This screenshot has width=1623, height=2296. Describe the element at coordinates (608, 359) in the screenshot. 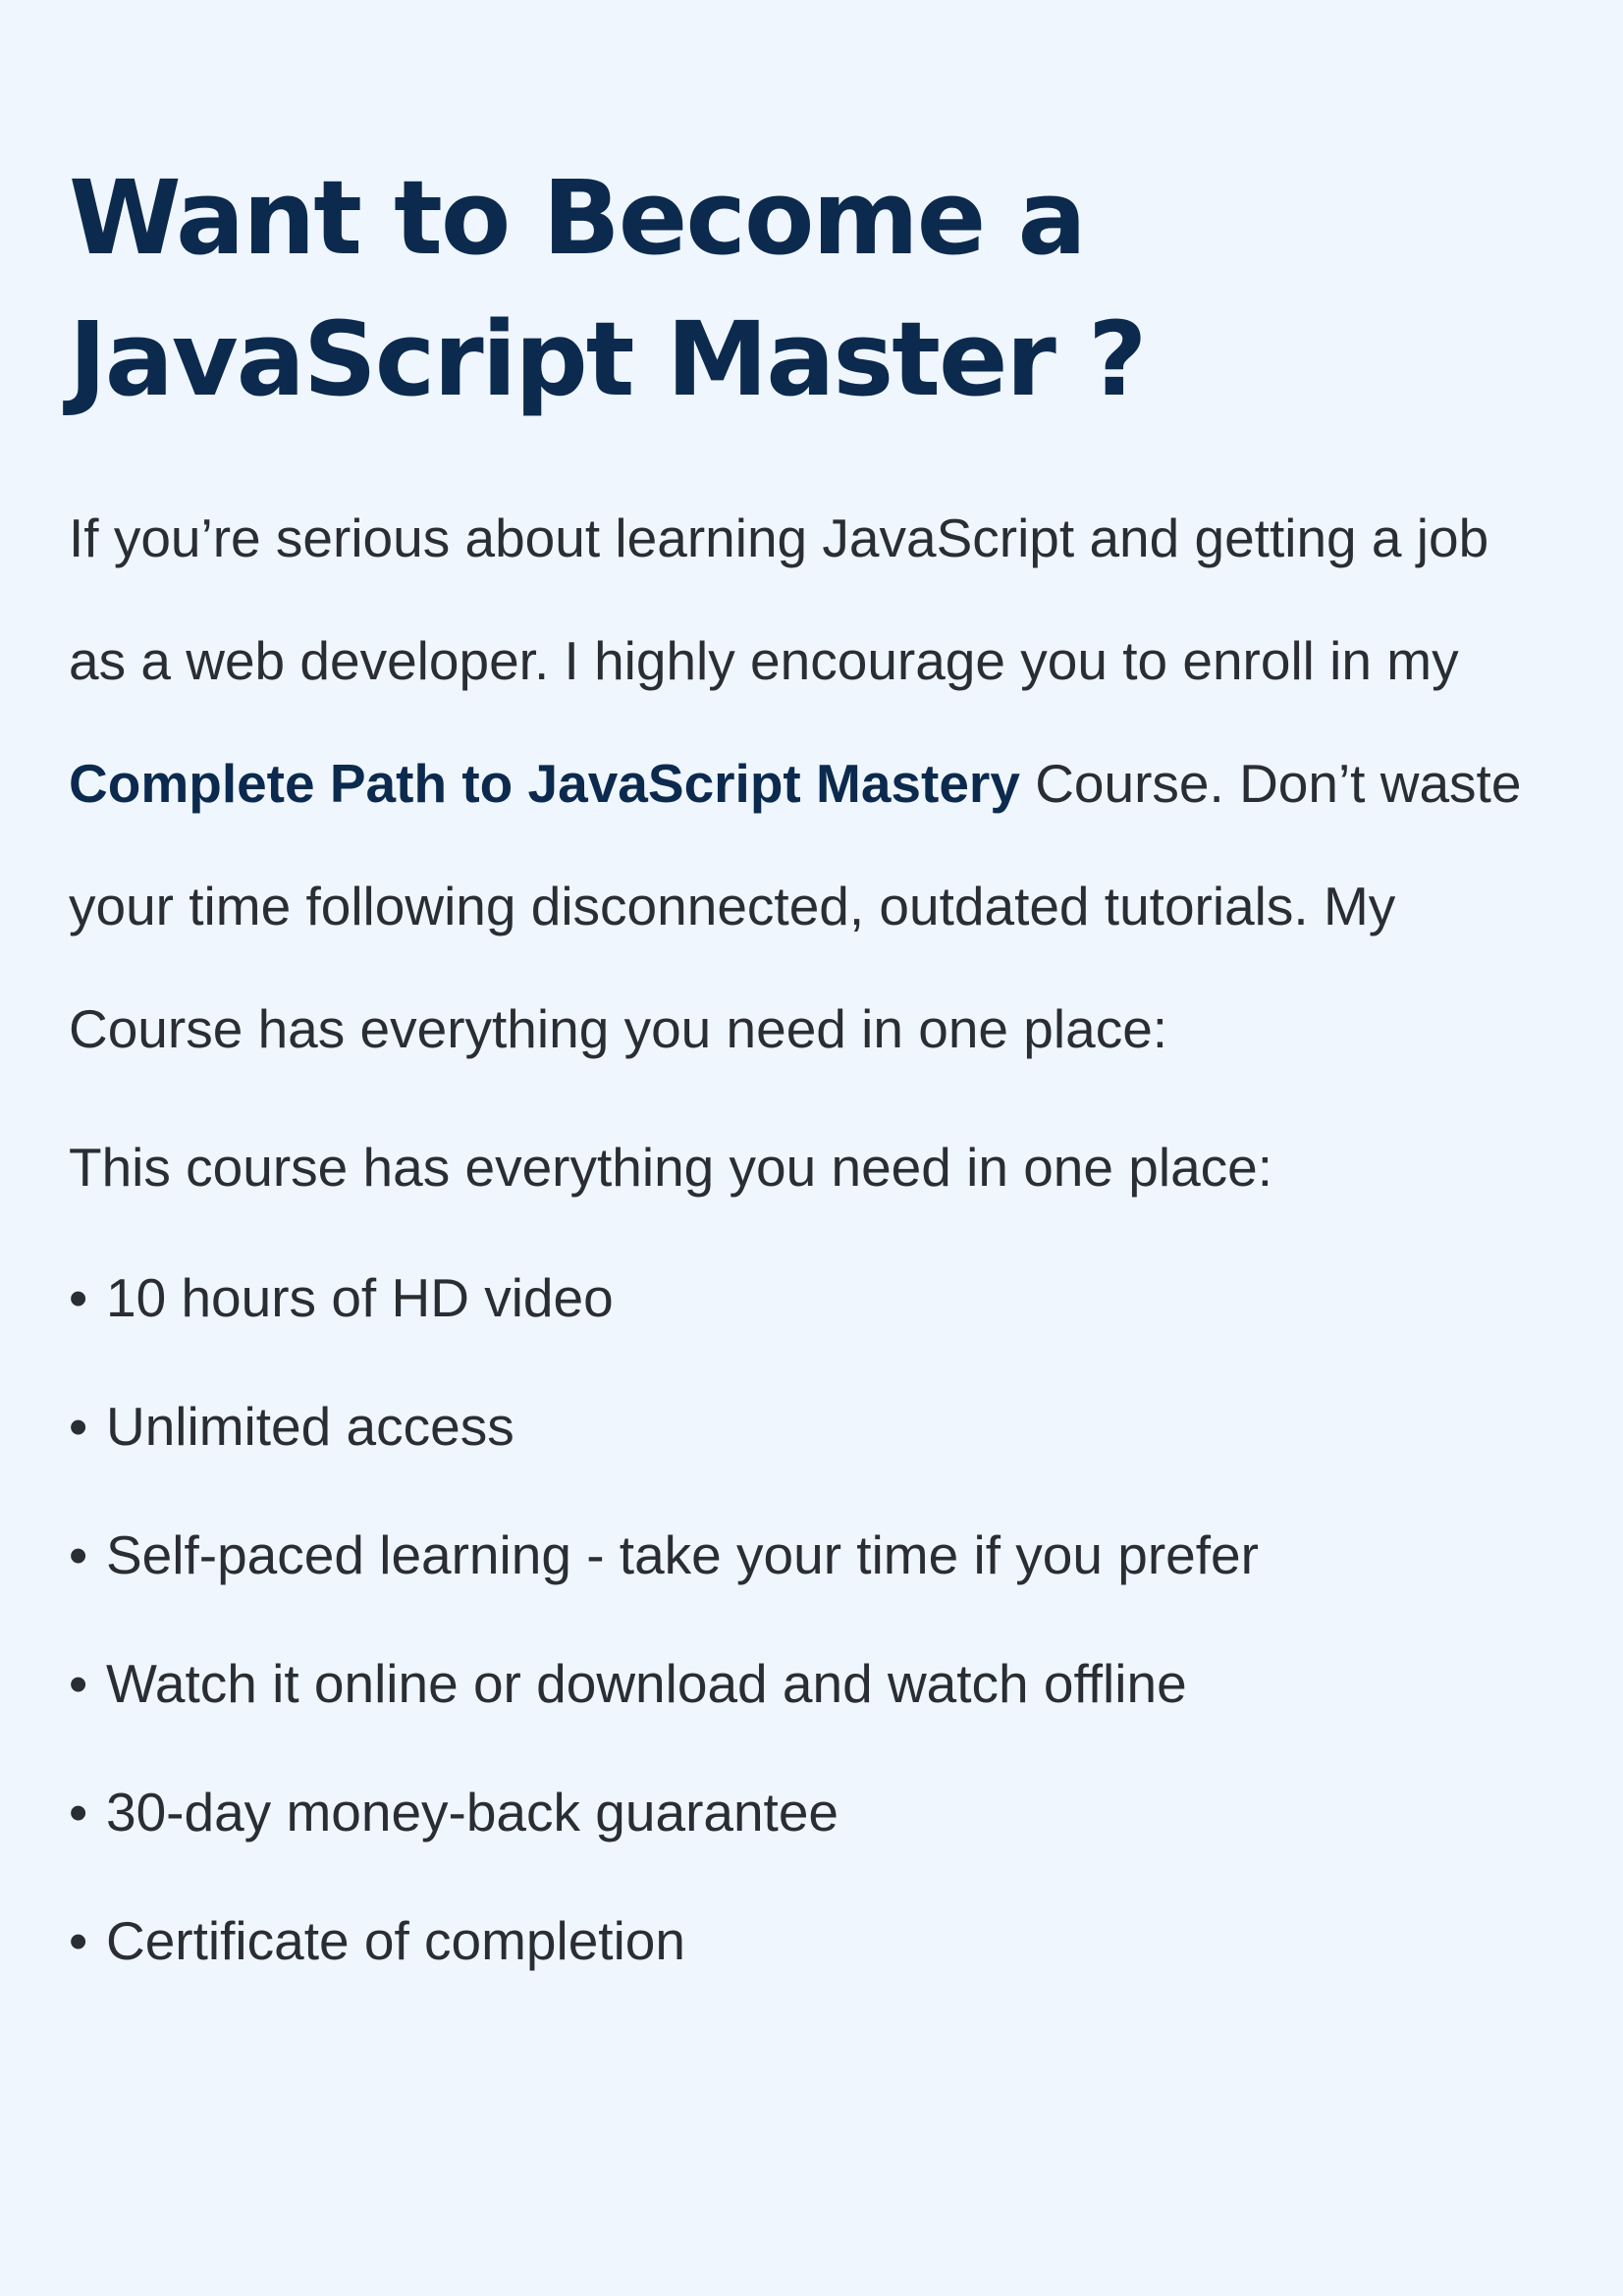

I see `title-line-2: JavaScript Master ?` at that location.